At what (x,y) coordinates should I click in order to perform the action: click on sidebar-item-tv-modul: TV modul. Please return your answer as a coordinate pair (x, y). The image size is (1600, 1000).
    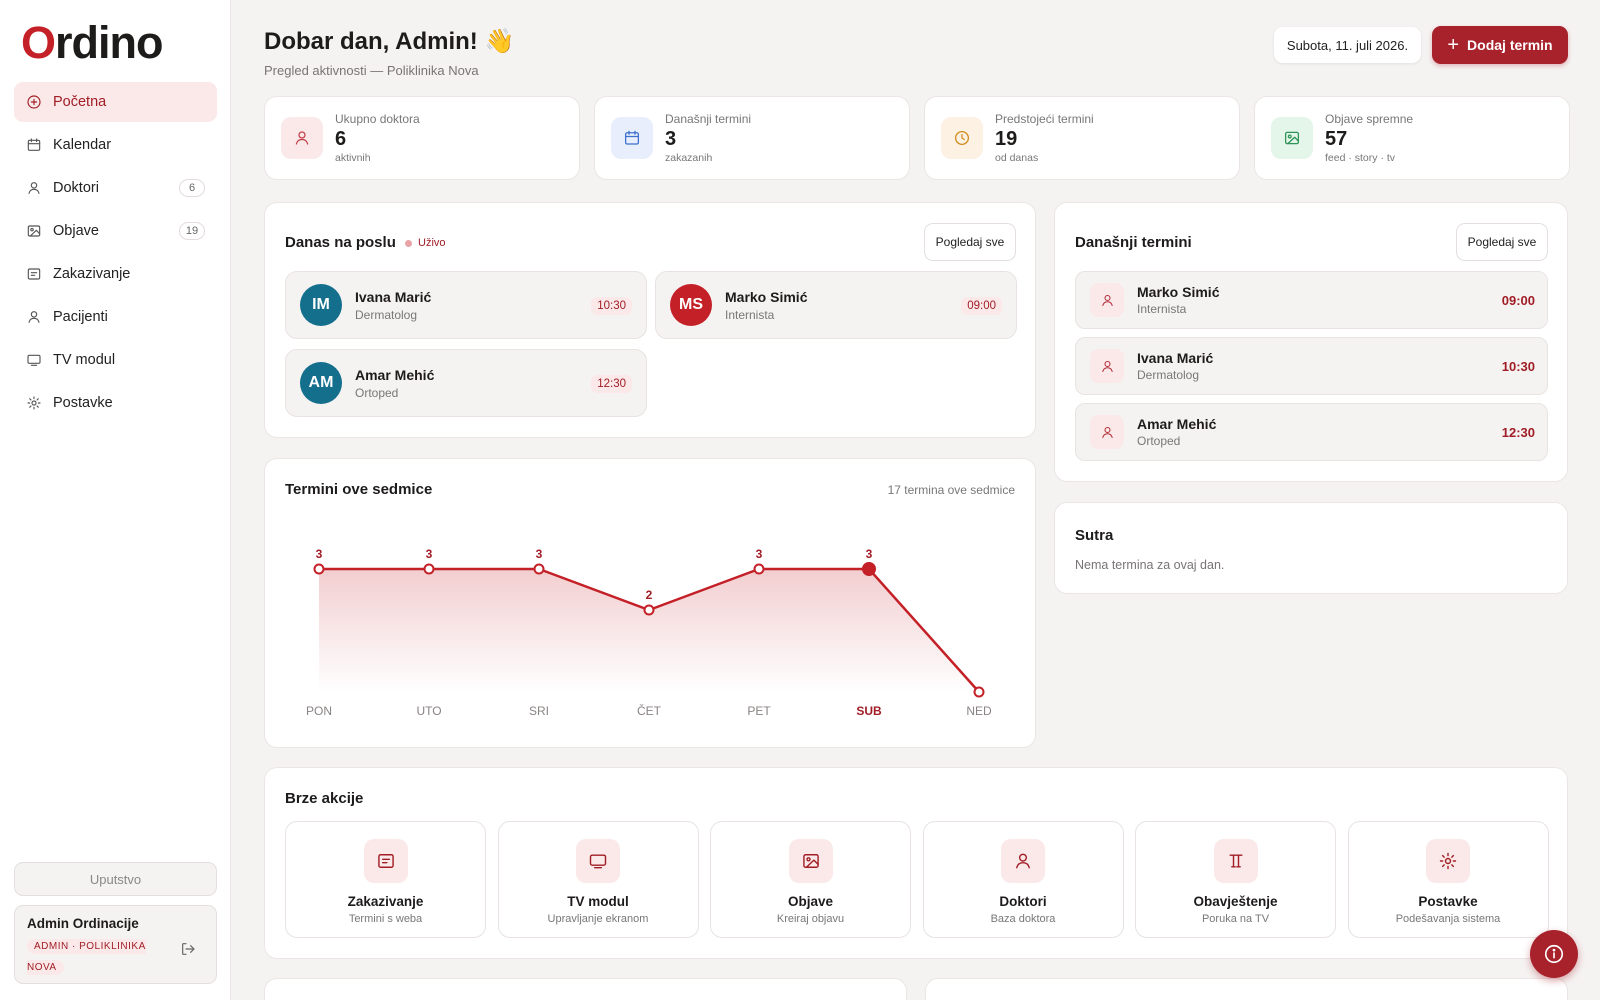
    Looking at the image, I should click on (115, 360).